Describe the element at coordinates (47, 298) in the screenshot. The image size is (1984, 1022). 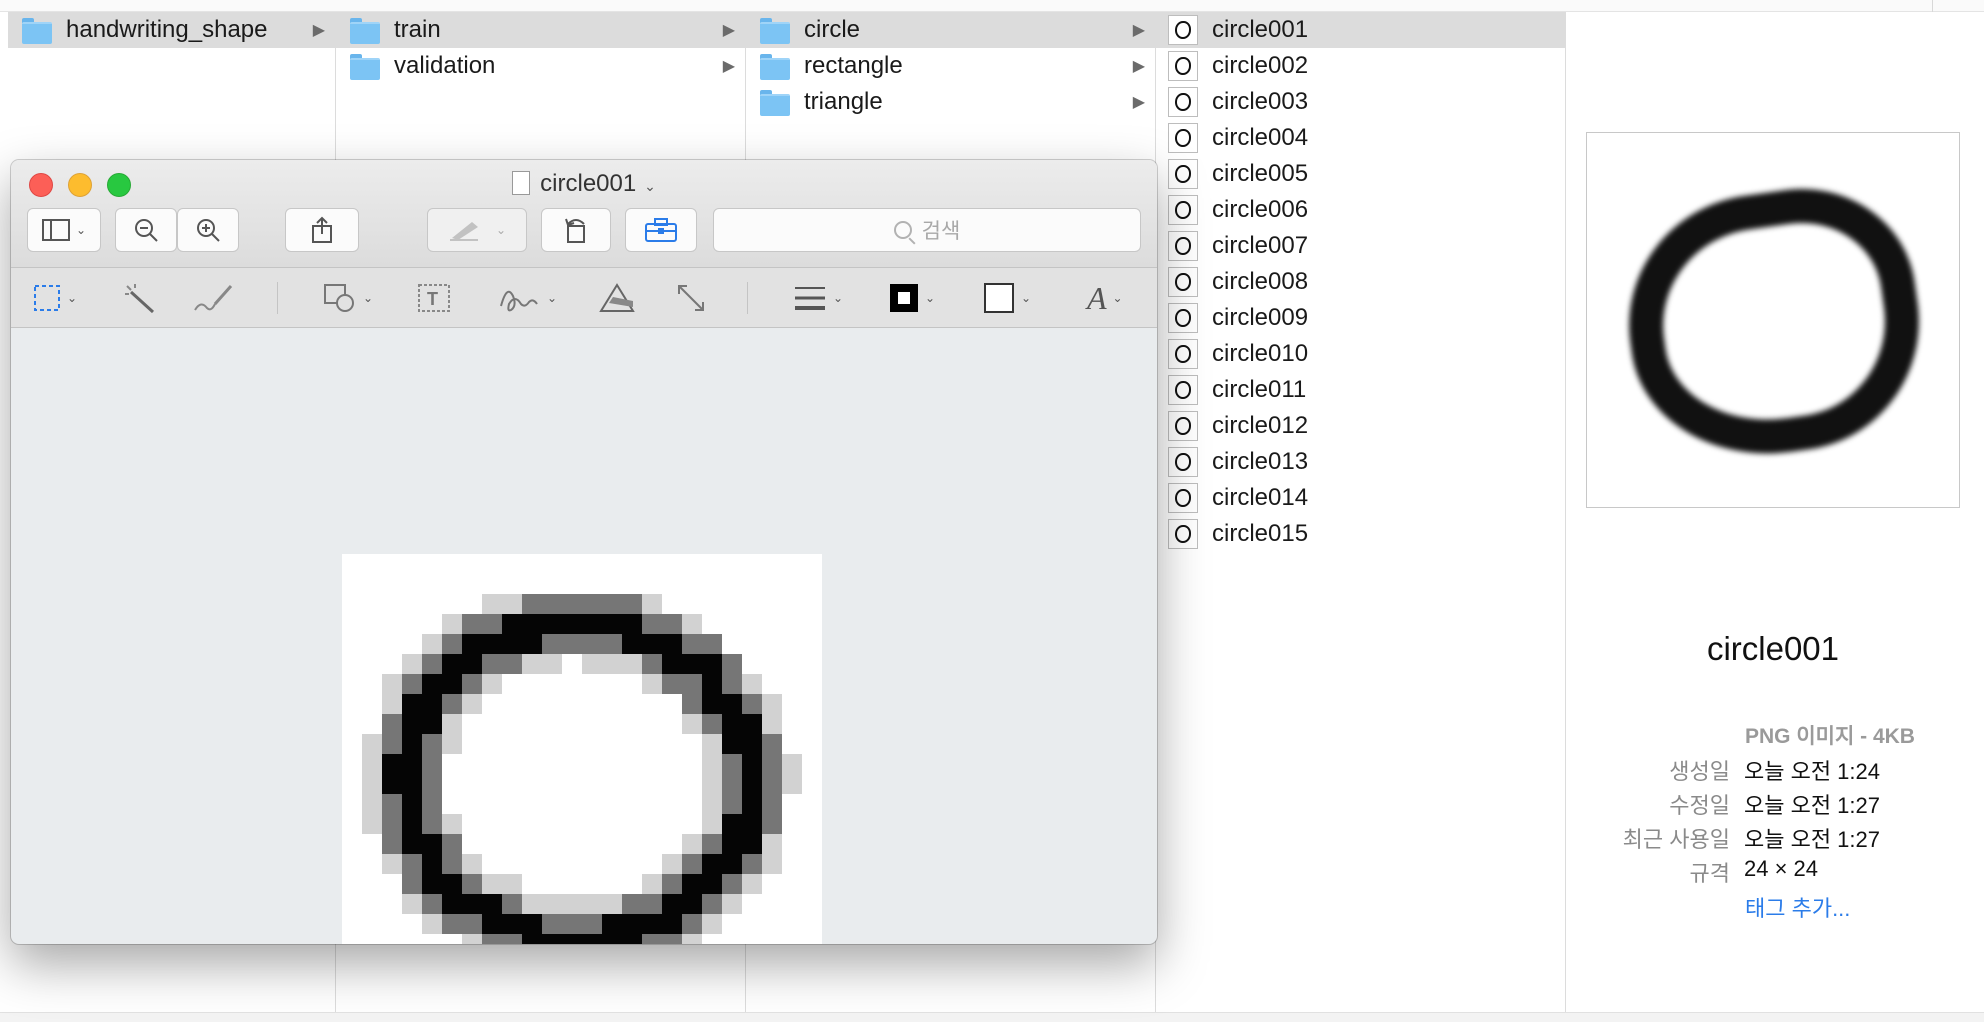
I see `rectangular-selection-icon` at that location.